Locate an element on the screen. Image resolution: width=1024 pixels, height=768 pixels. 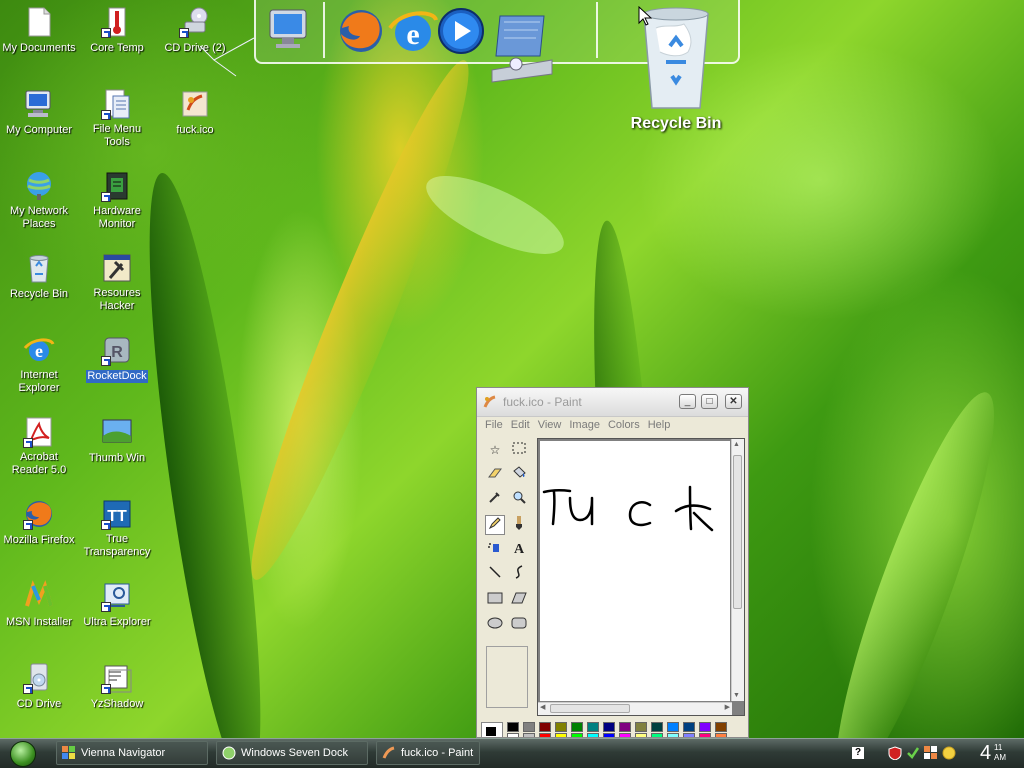
task-label: Windows Seven Dock is located at coordinates (294, 753).